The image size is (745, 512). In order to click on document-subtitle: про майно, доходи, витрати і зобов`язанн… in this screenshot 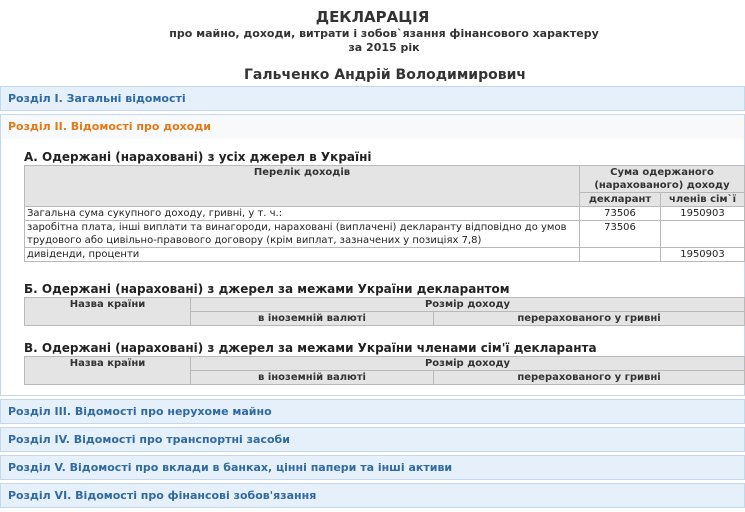, I will do `click(372, 41)`.